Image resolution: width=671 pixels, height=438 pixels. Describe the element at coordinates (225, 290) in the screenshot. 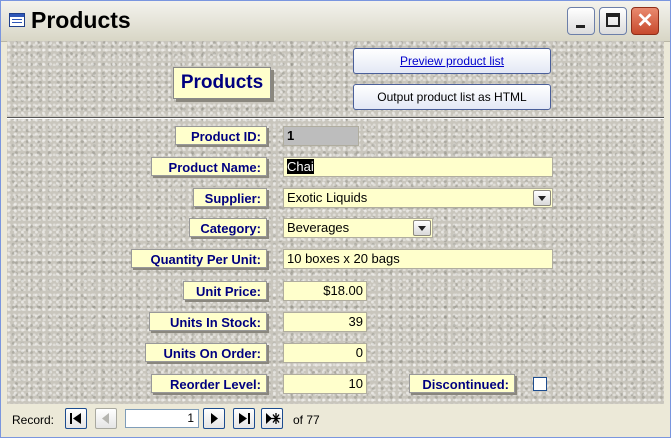

I see `unit-price-label: Unit Price:` at that location.